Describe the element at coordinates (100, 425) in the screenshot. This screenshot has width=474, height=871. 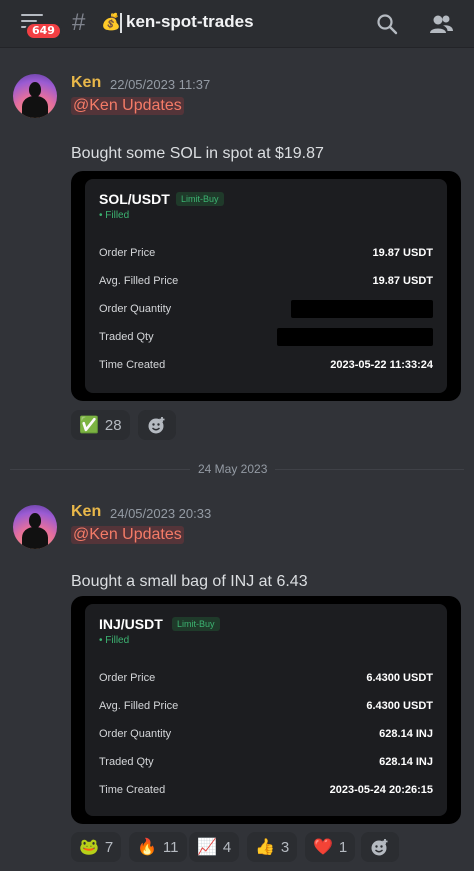
I see `reaction-checkmark: ✅ 28` at that location.